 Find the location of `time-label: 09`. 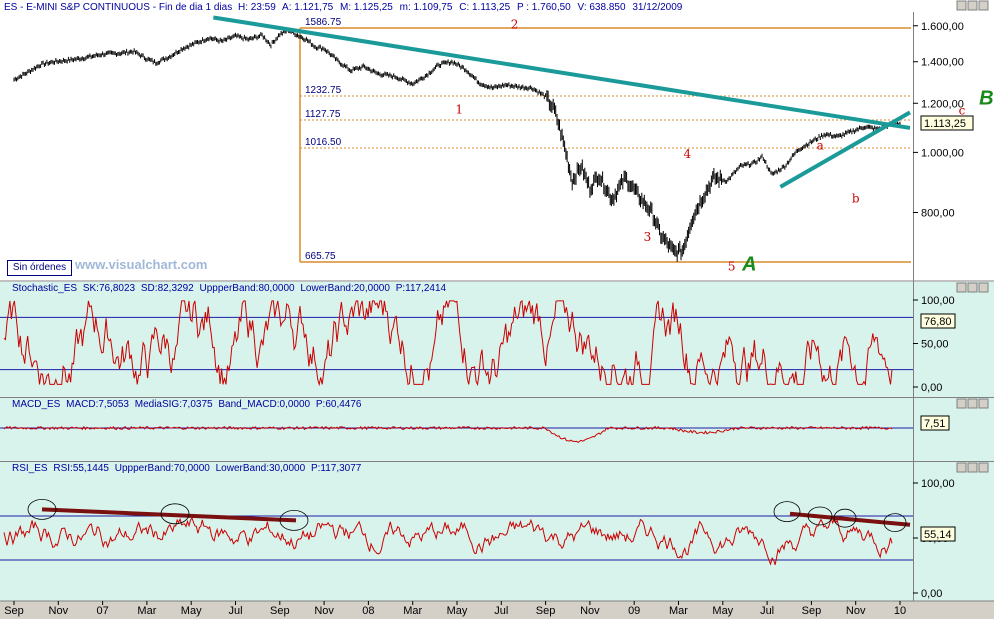

time-label: 09 is located at coordinates (634, 611).